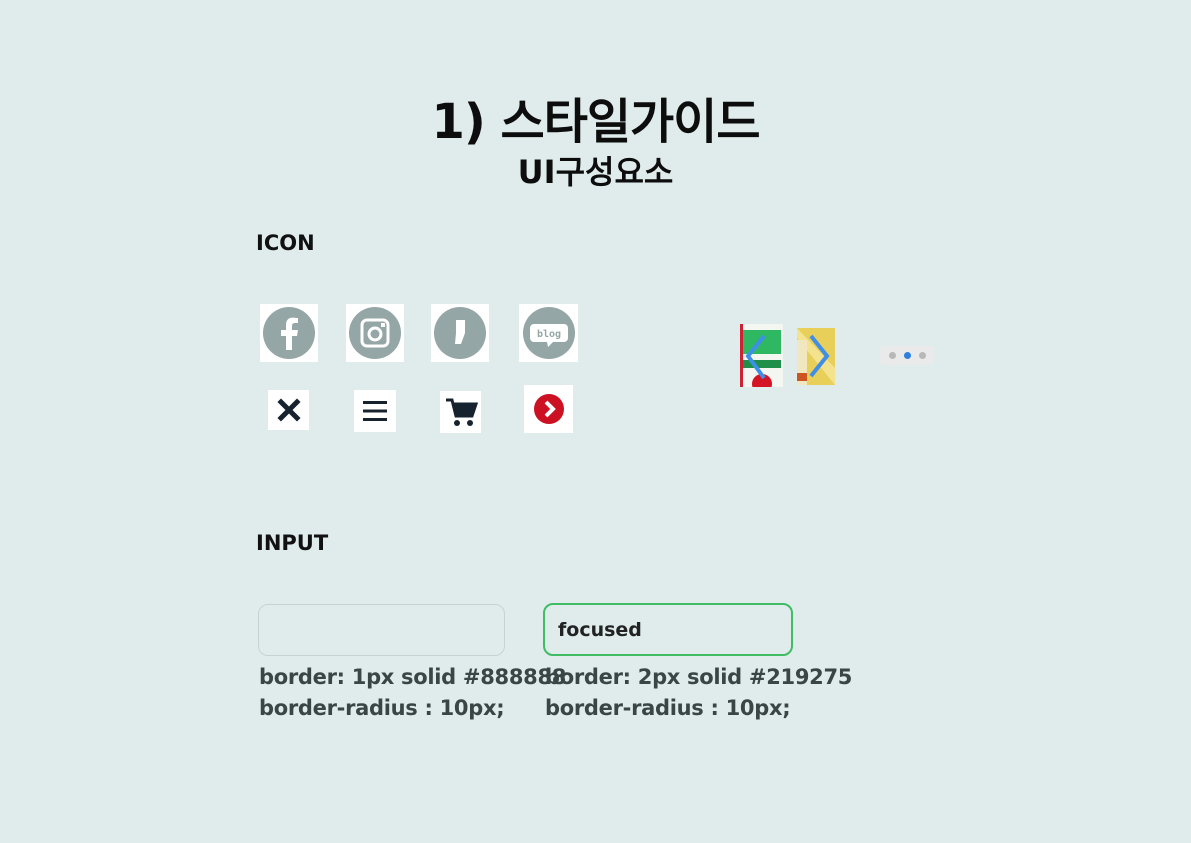 This screenshot has height=843, width=1191. What do you see at coordinates (460, 333) in the screenshot?
I see `kakao-story-icon` at bounding box center [460, 333].